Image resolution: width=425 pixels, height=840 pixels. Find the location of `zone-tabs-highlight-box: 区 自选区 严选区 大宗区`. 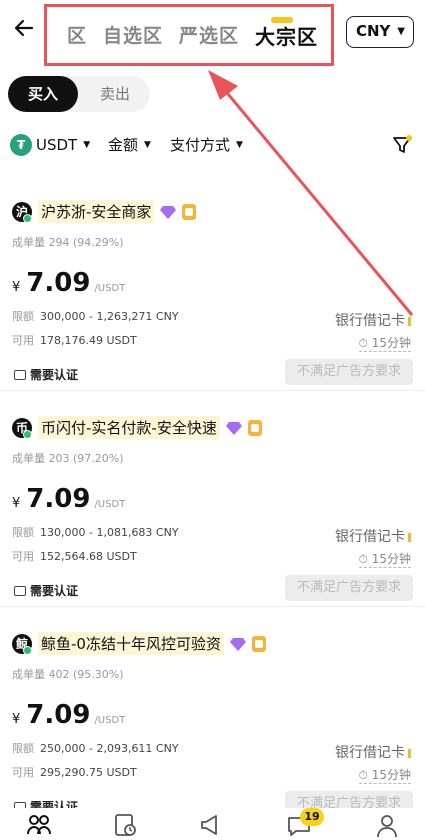

zone-tabs-highlight-box: 区 自选区 严选区 大宗区 is located at coordinates (189, 35).